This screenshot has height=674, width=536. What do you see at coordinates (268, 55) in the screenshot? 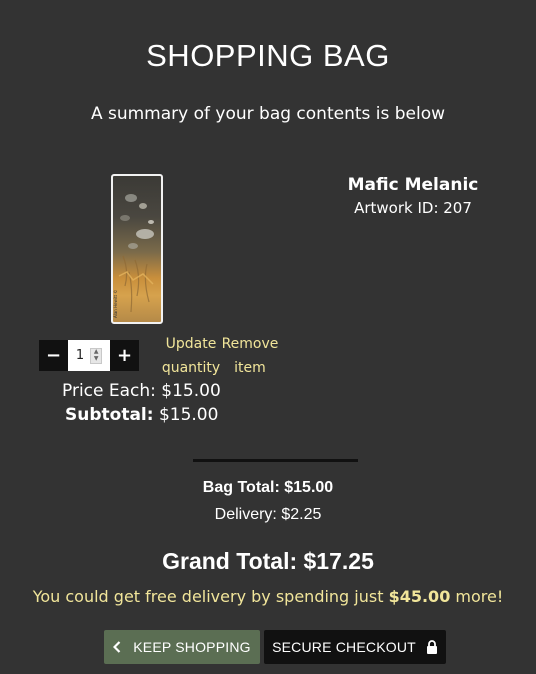
I see `page-title: SHOPPING BAG` at bounding box center [268, 55].